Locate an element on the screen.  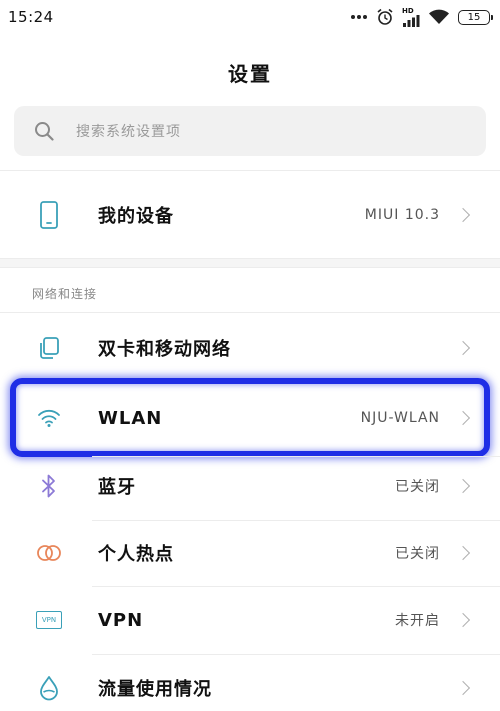
hotspot-status-value: 已关闭 is located at coordinates (417, 554).